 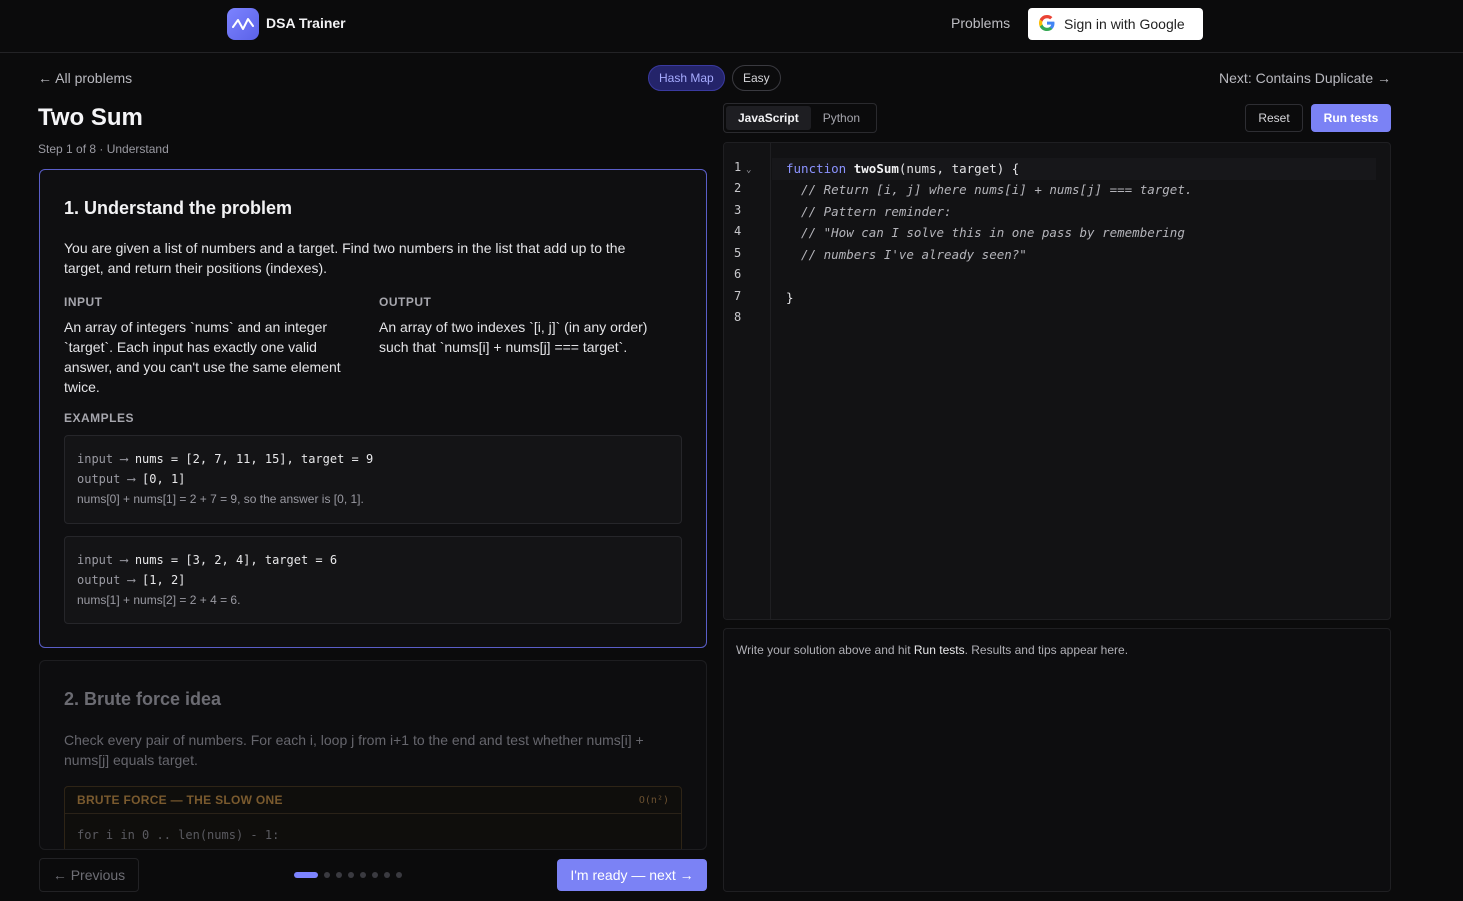 What do you see at coordinates (747, 381) in the screenshot?
I see `line-number-gutter: 1 ⌄ 2 3 4 5 6 7 8` at bounding box center [747, 381].